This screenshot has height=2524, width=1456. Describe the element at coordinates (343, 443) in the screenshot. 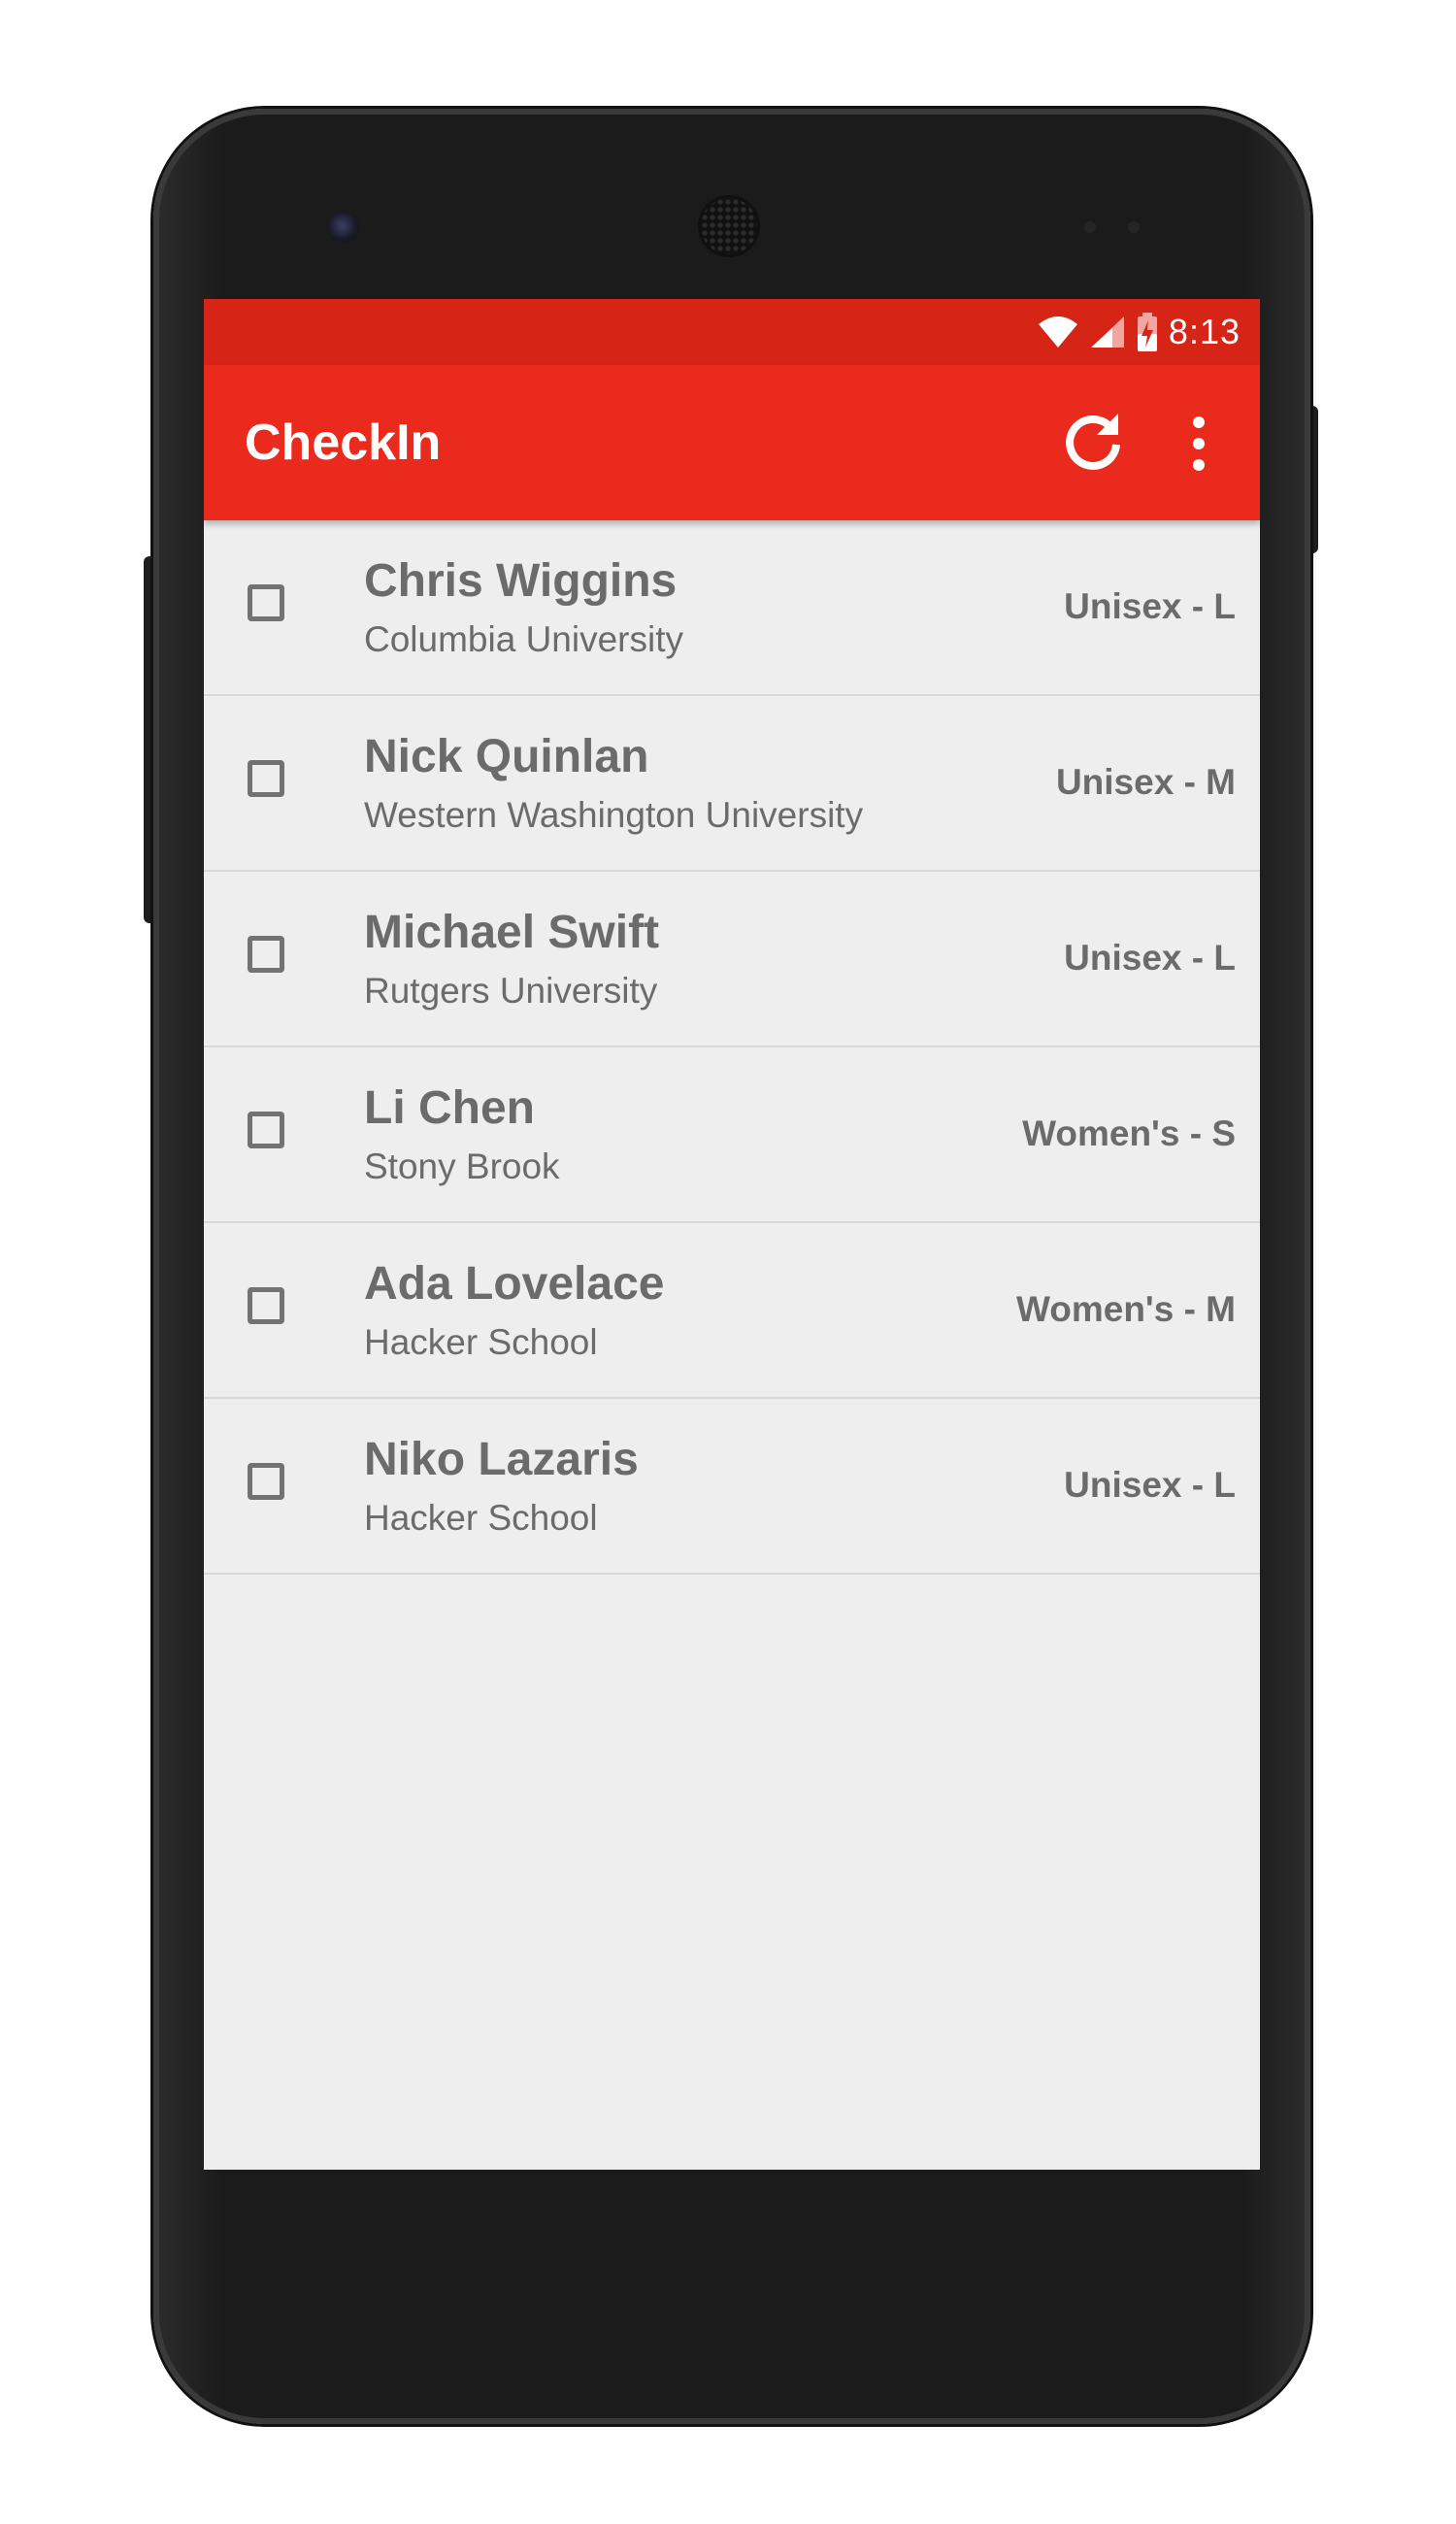

I see `app-title: CheckIn` at that location.